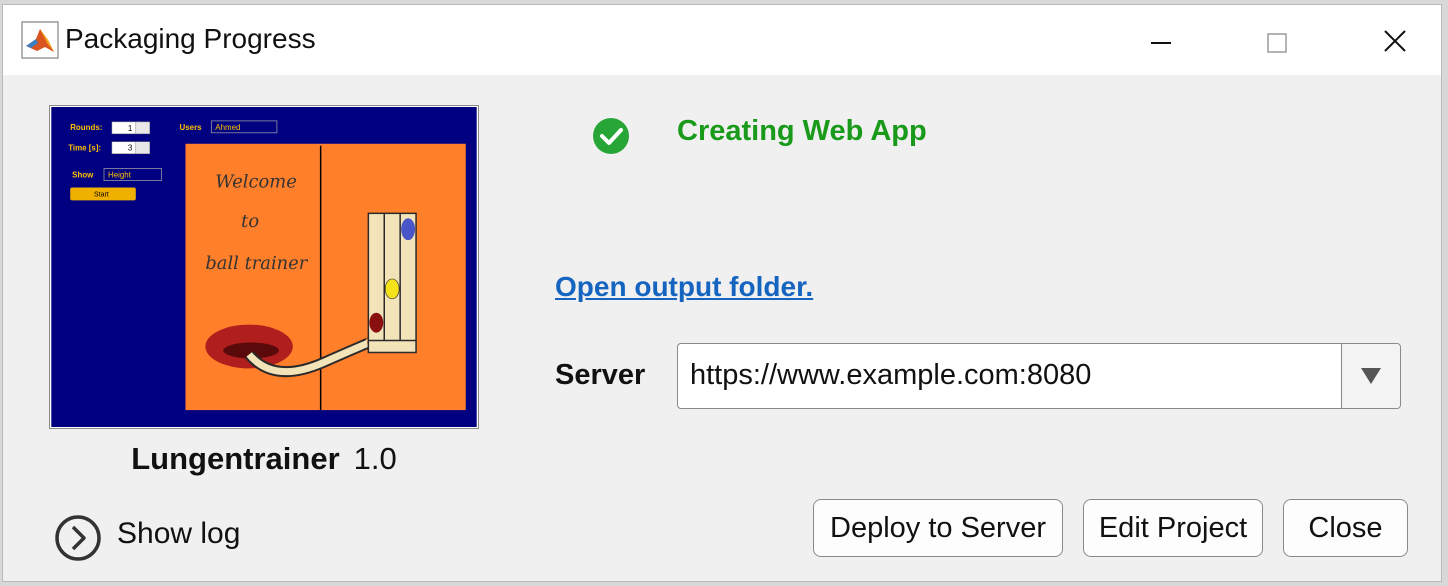  What do you see at coordinates (375, 458) in the screenshot?
I see `app-version: 1.0` at bounding box center [375, 458].